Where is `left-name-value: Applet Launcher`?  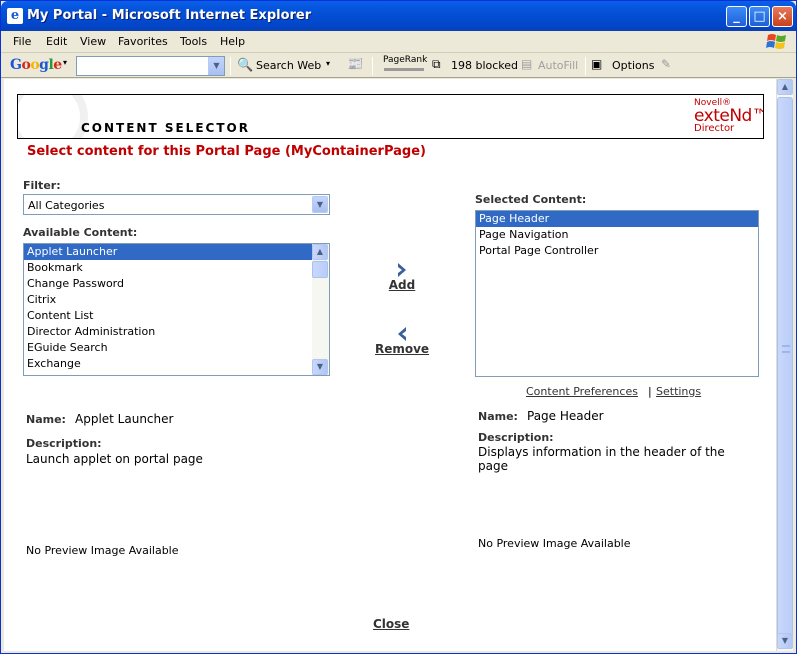
left-name-value: Applet Launcher is located at coordinates (124, 419).